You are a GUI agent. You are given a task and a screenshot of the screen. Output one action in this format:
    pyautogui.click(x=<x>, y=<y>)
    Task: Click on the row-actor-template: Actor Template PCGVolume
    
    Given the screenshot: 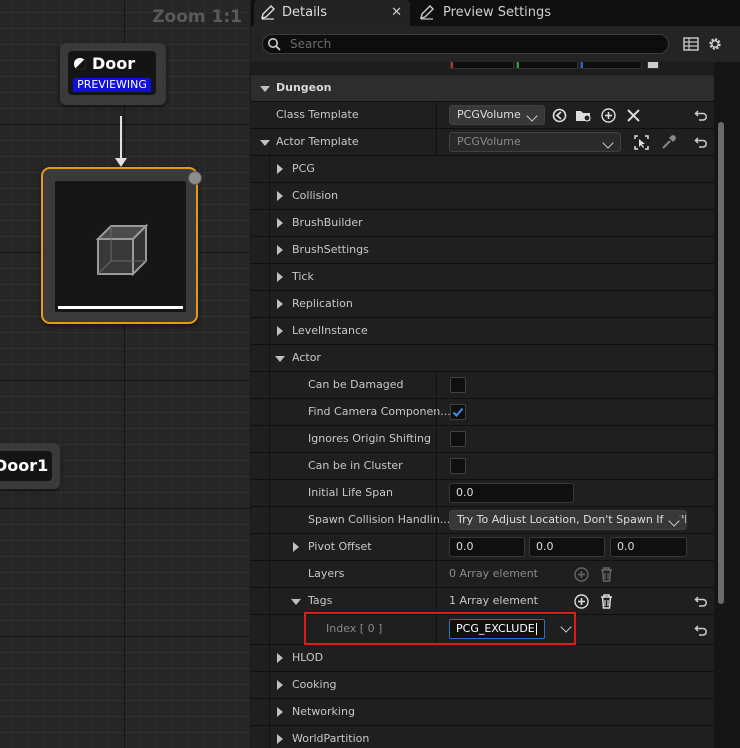 What is the action you would take?
    pyautogui.click(x=482, y=142)
    